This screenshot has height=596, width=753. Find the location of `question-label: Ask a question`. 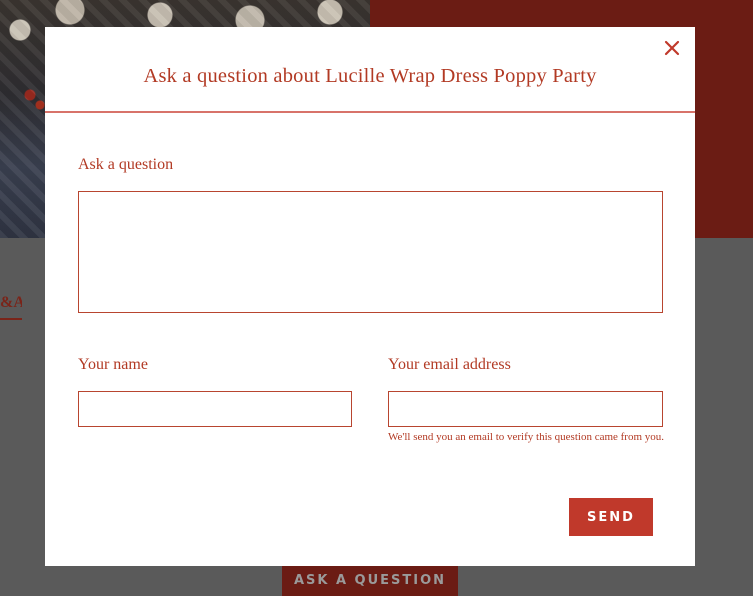

question-label: Ask a question is located at coordinates (126, 164).